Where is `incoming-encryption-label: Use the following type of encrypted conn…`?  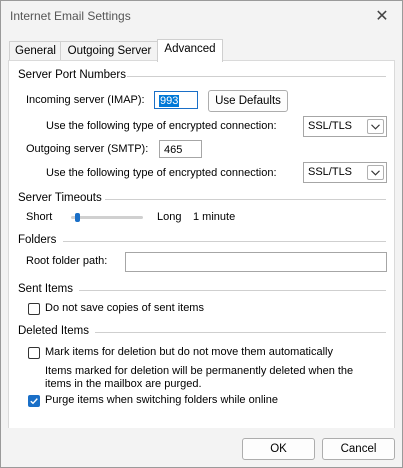 incoming-encryption-label: Use the following type of encrypted conn… is located at coordinates (161, 126).